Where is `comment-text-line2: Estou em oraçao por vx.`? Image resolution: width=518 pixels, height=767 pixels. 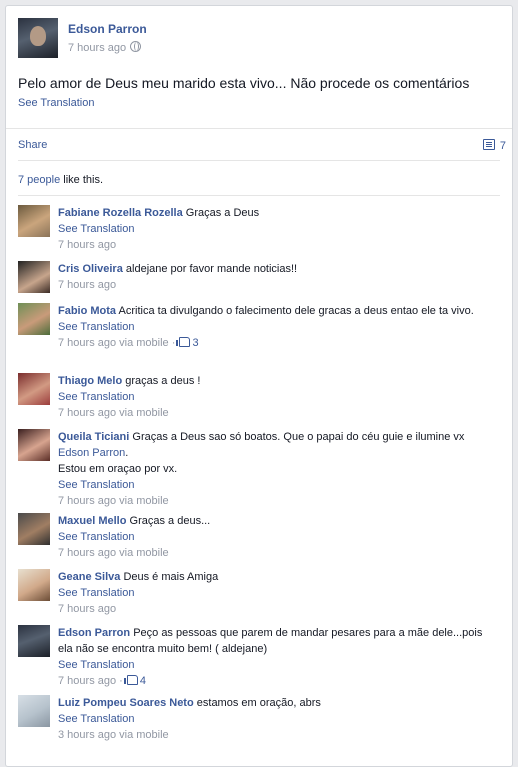 comment-text-line2: Estou em oraçao por vx. is located at coordinates (118, 469).